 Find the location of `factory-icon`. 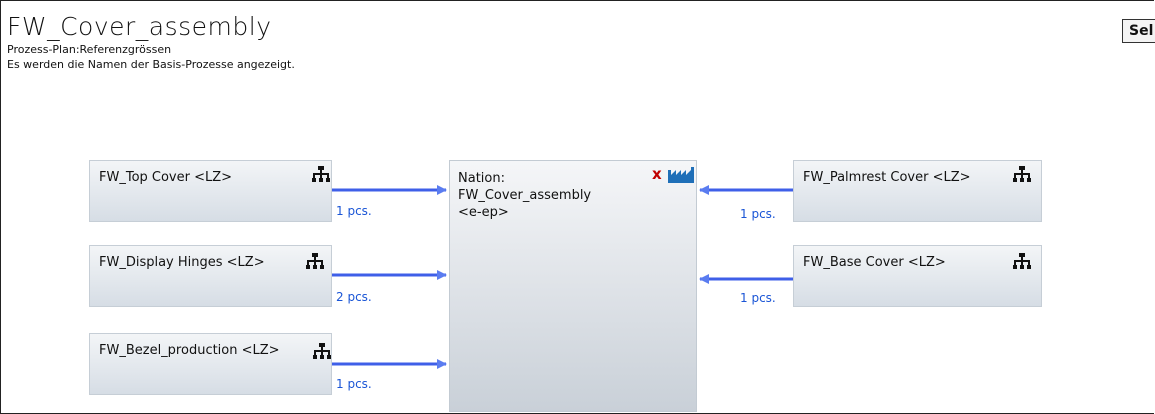

factory-icon is located at coordinates (681, 175).